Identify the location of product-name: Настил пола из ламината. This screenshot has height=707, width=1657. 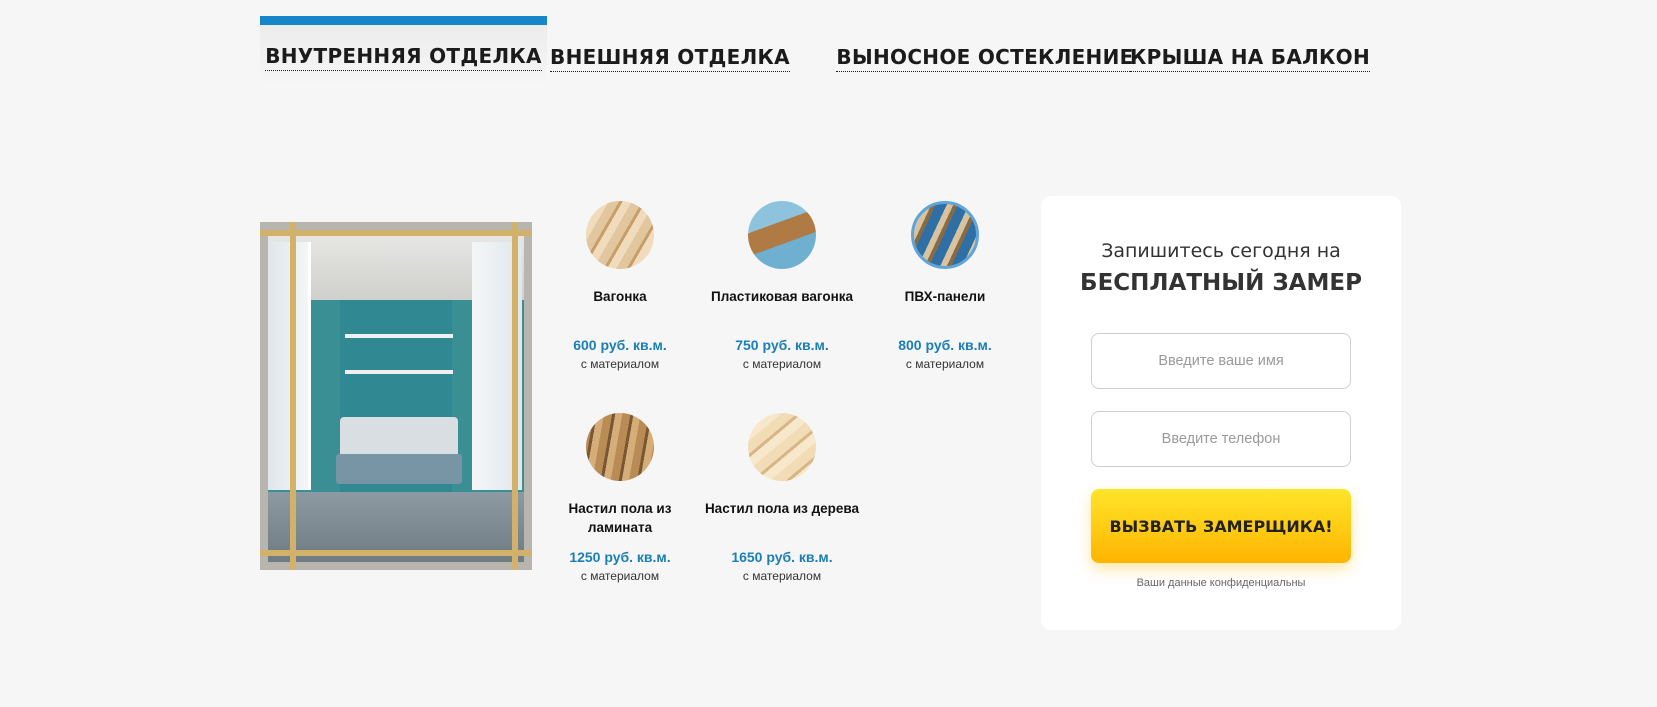
(620, 518).